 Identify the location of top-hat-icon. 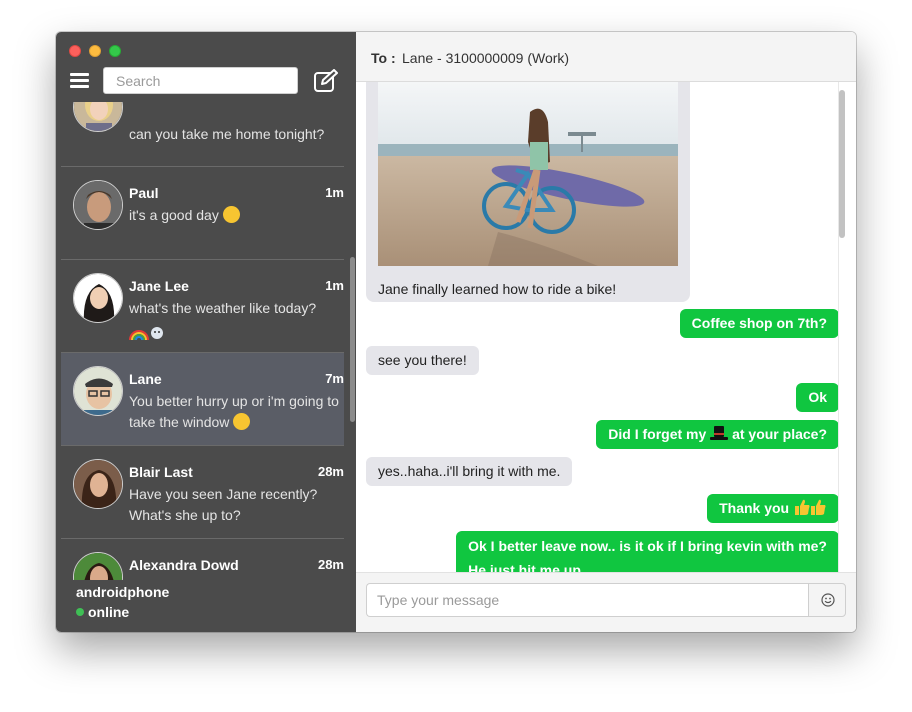
(719, 433).